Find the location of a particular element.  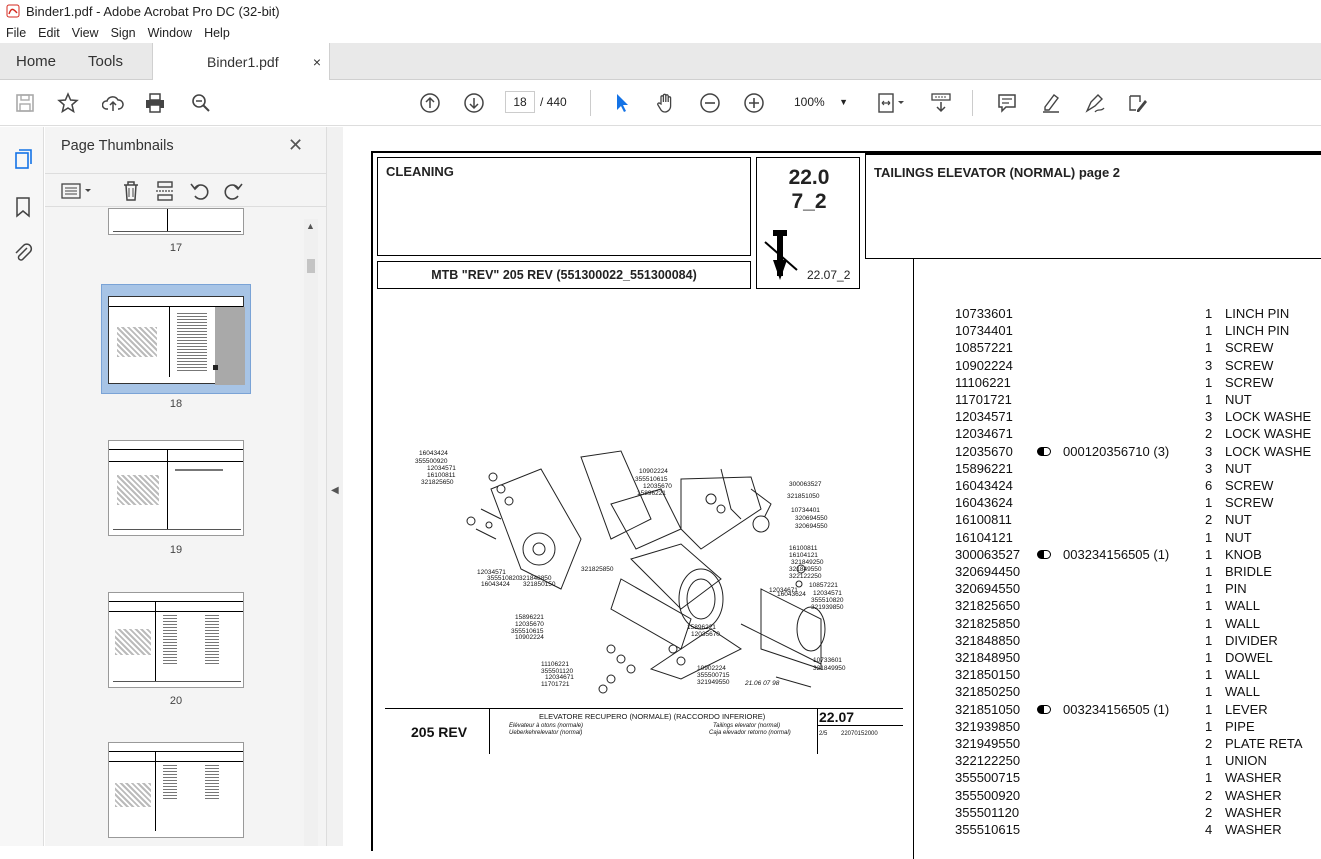

thumbnail-scrollbar: ▲ is located at coordinates (311, 532).